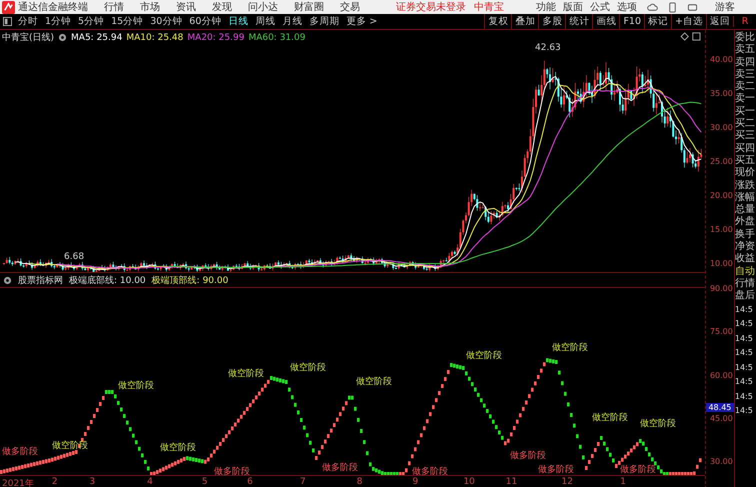 The width and height of the screenshot is (756, 487). Describe the element at coordinates (745, 136) in the screenshot. I see `quote-field-label: 买三` at that location.